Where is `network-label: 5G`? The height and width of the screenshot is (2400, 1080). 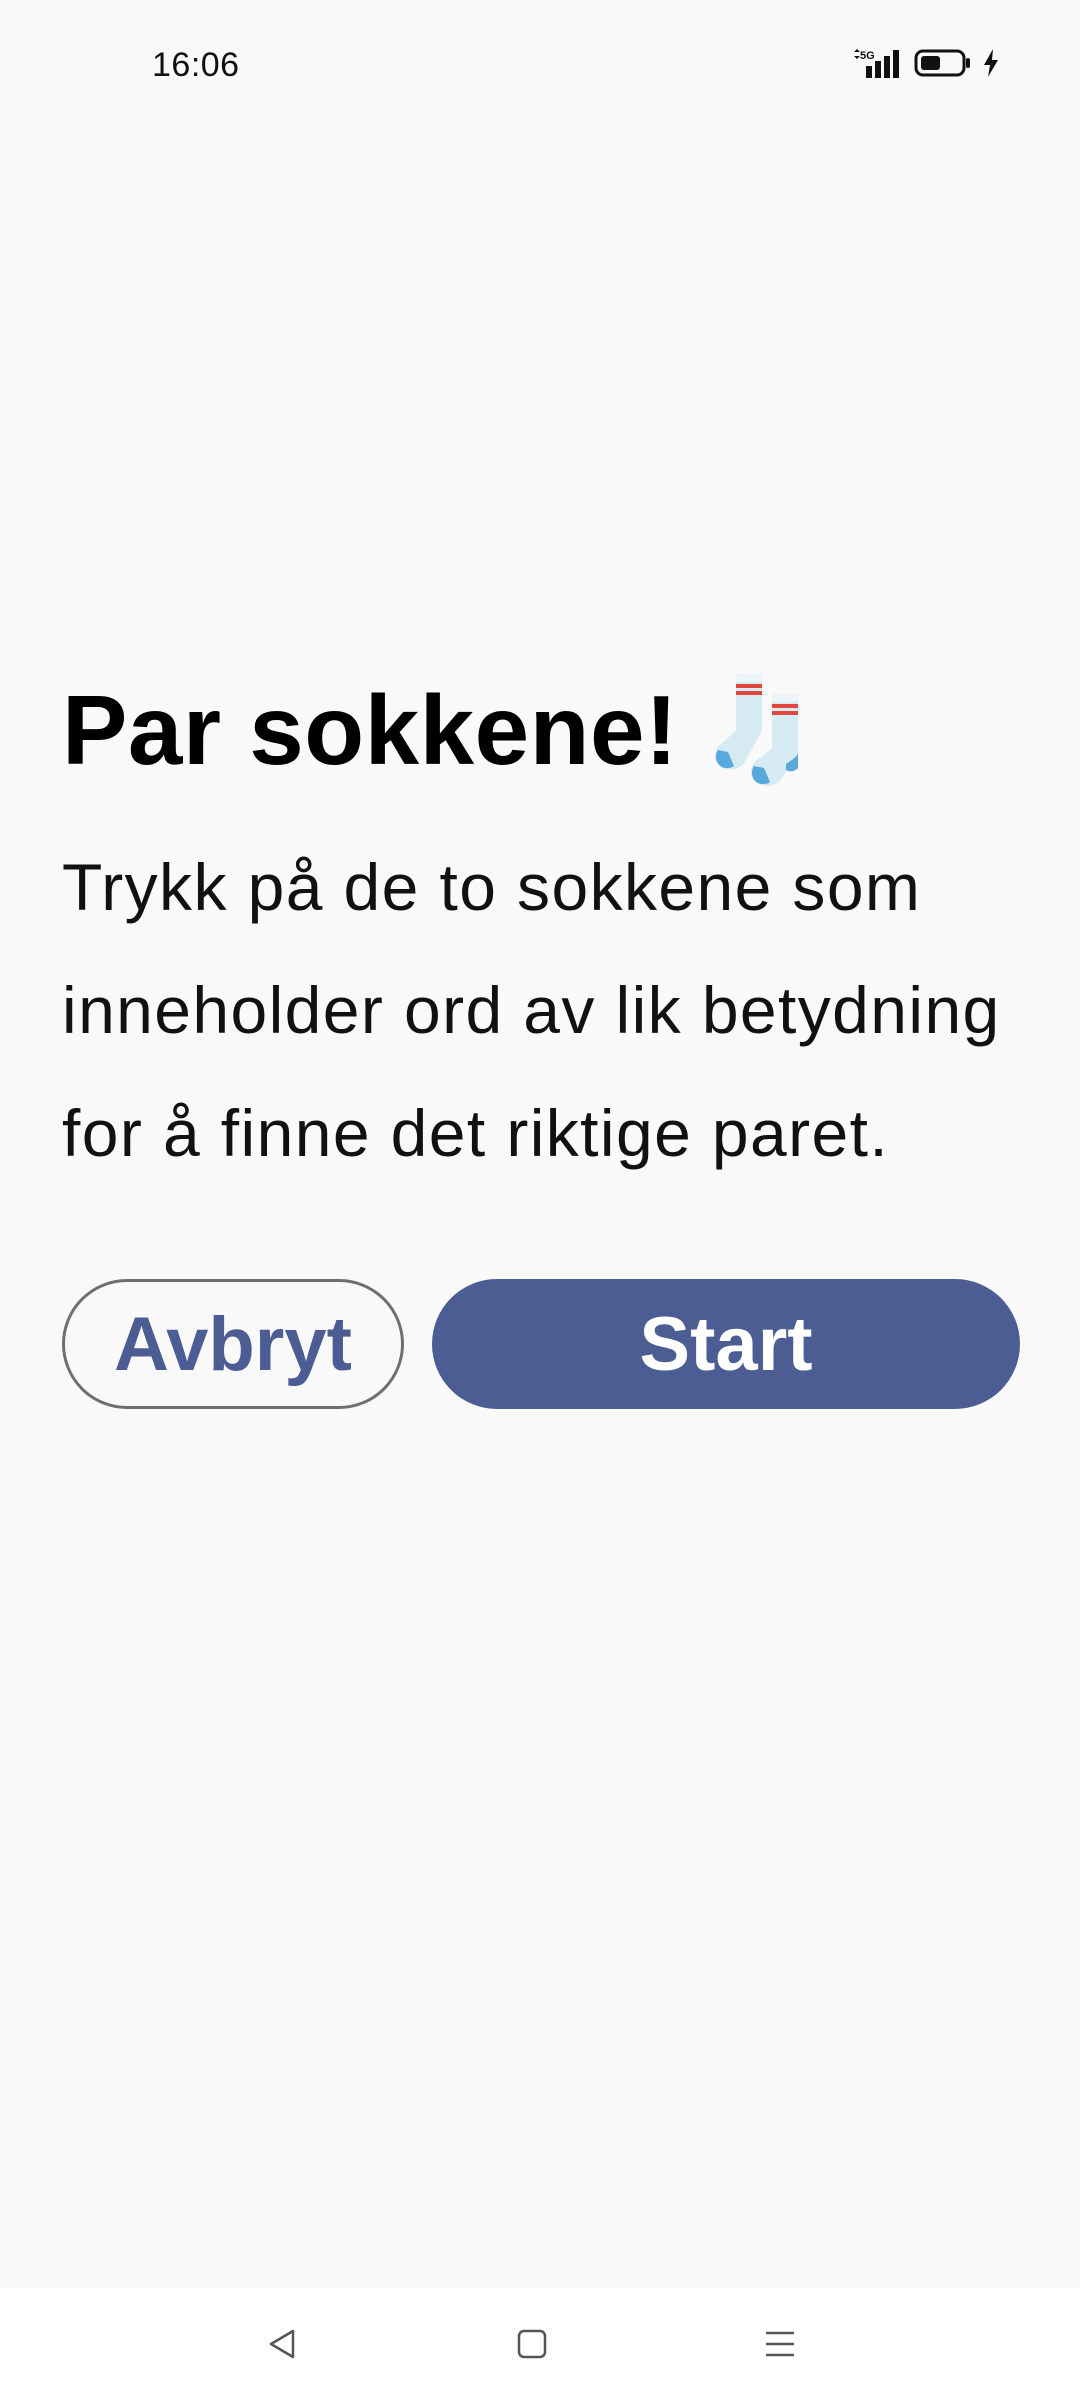 network-label: 5G is located at coordinates (867, 56).